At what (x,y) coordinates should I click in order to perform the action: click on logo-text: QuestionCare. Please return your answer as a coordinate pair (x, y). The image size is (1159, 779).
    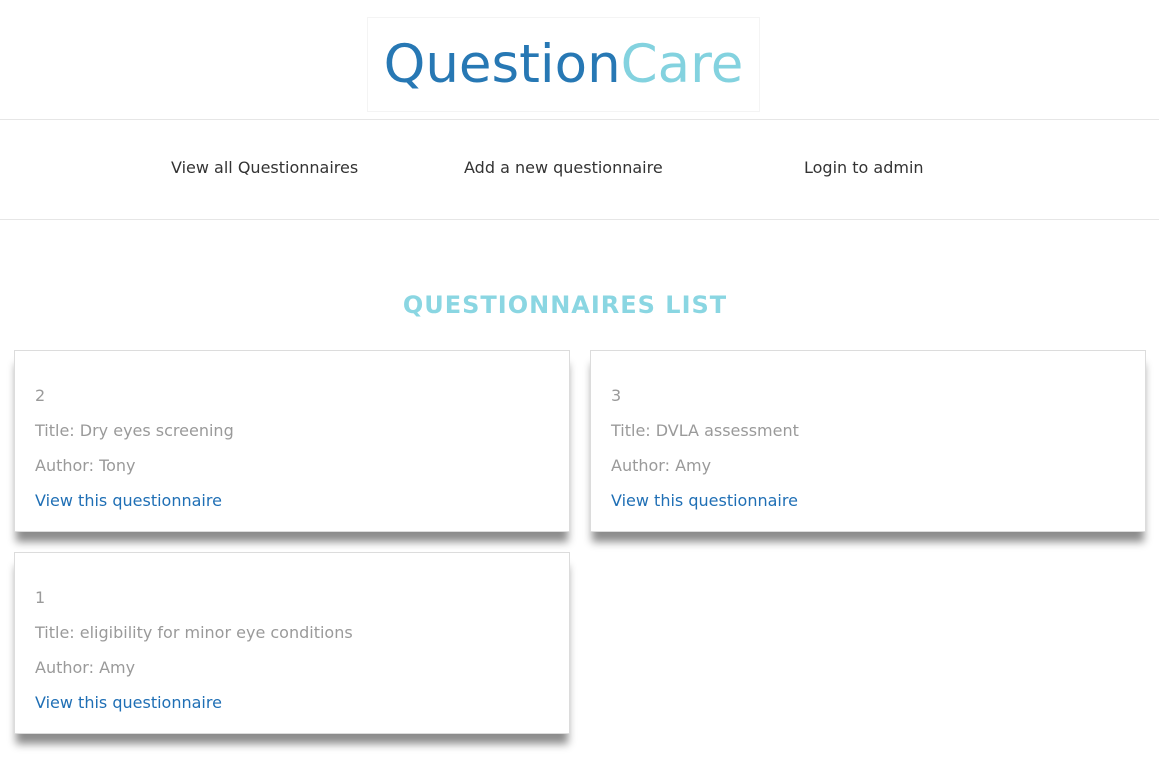
    Looking at the image, I should click on (564, 64).